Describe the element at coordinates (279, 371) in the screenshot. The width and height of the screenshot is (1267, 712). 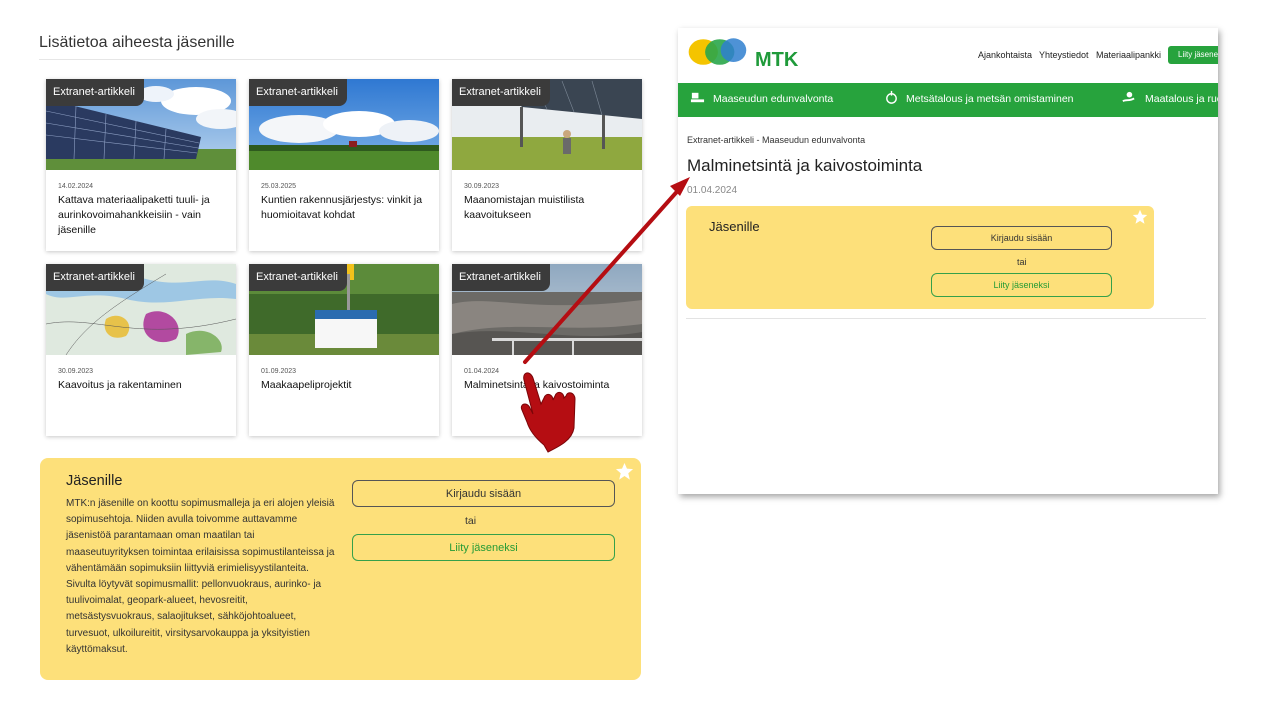
I see `article-date: 01.09.2023` at that location.